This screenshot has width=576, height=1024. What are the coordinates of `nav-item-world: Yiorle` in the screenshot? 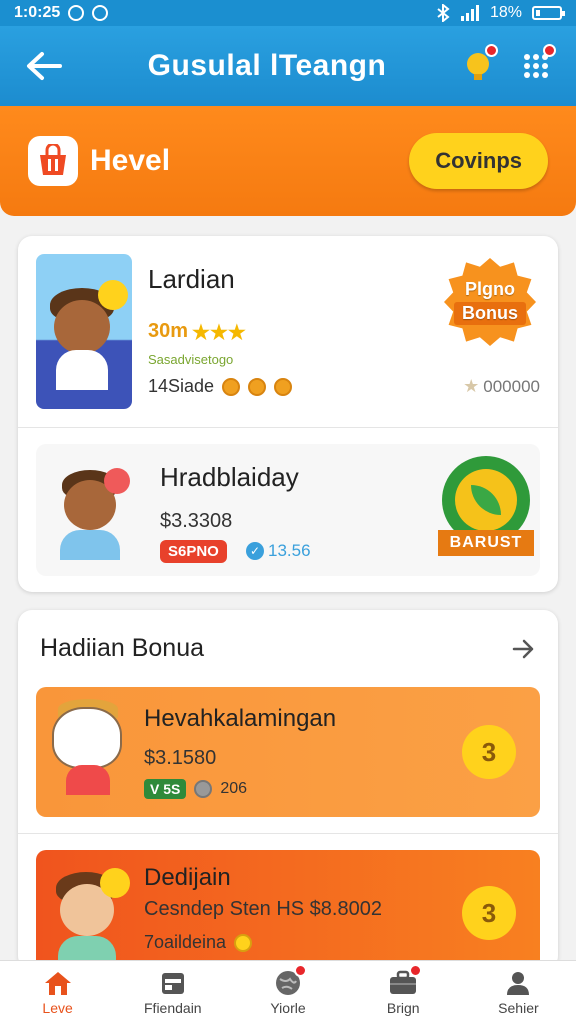 It's located at (287, 992).